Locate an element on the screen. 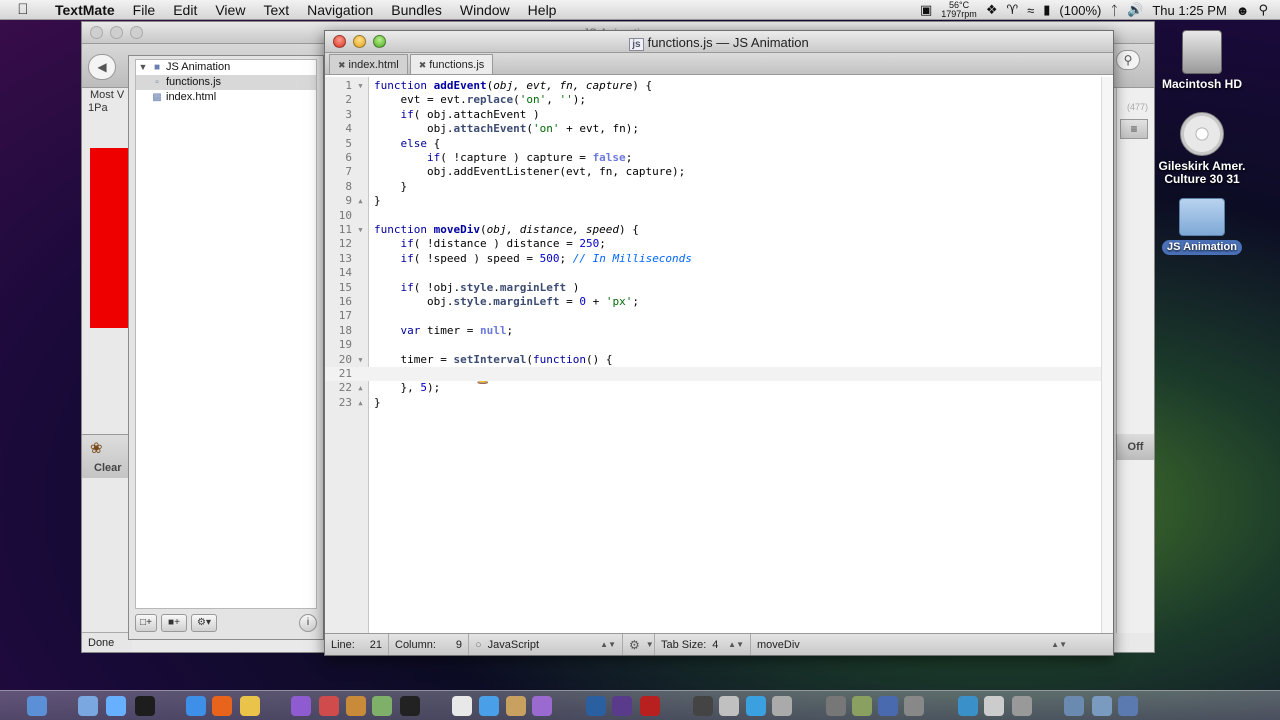  volume-icon: 🔊 is located at coordinates (1135, 10).